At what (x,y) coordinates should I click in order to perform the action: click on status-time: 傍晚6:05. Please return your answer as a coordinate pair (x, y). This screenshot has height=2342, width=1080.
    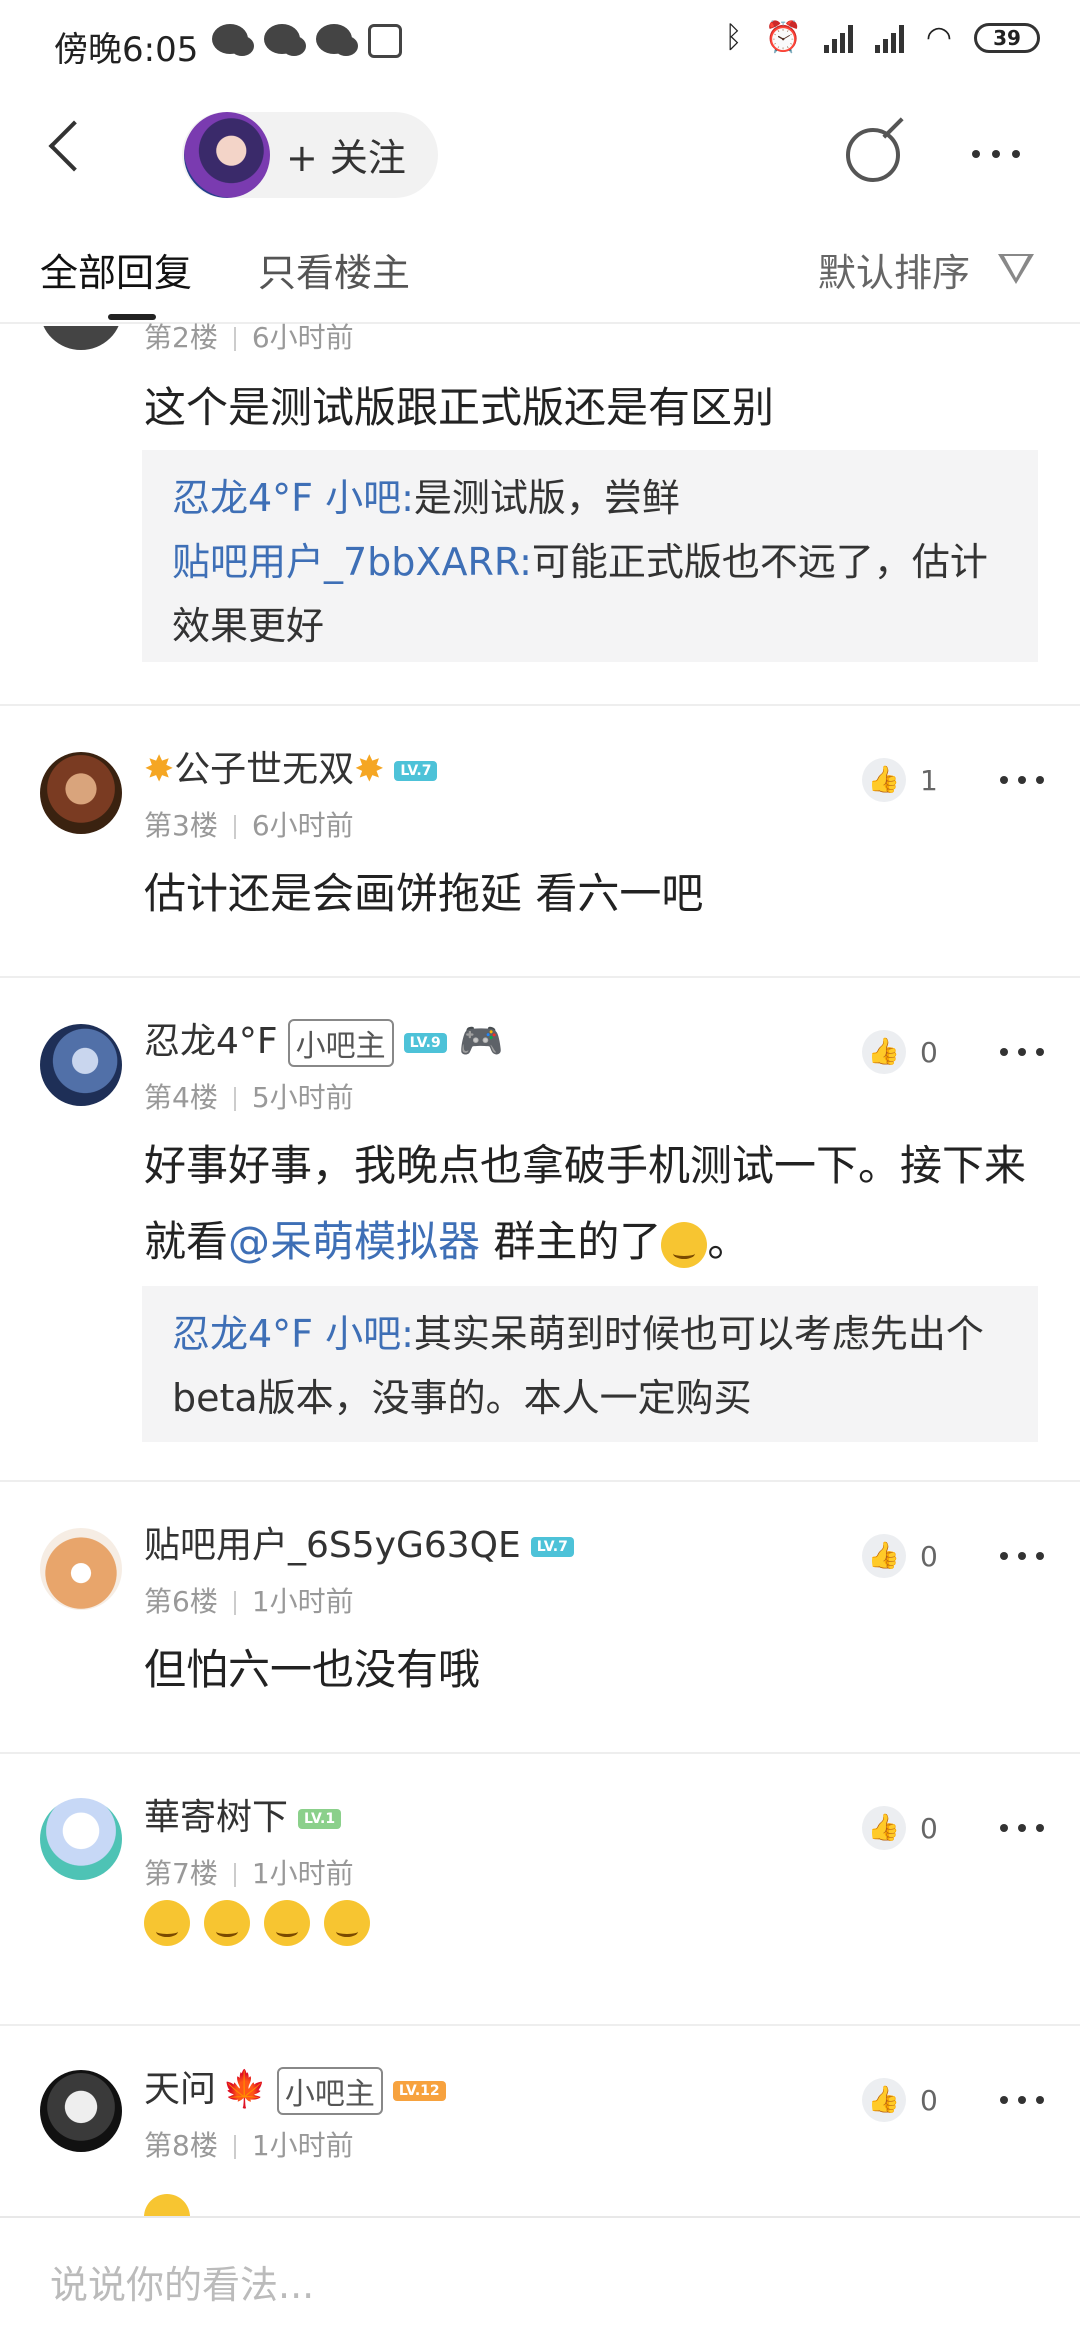
    Looking at the image, I should click on (126, 50).